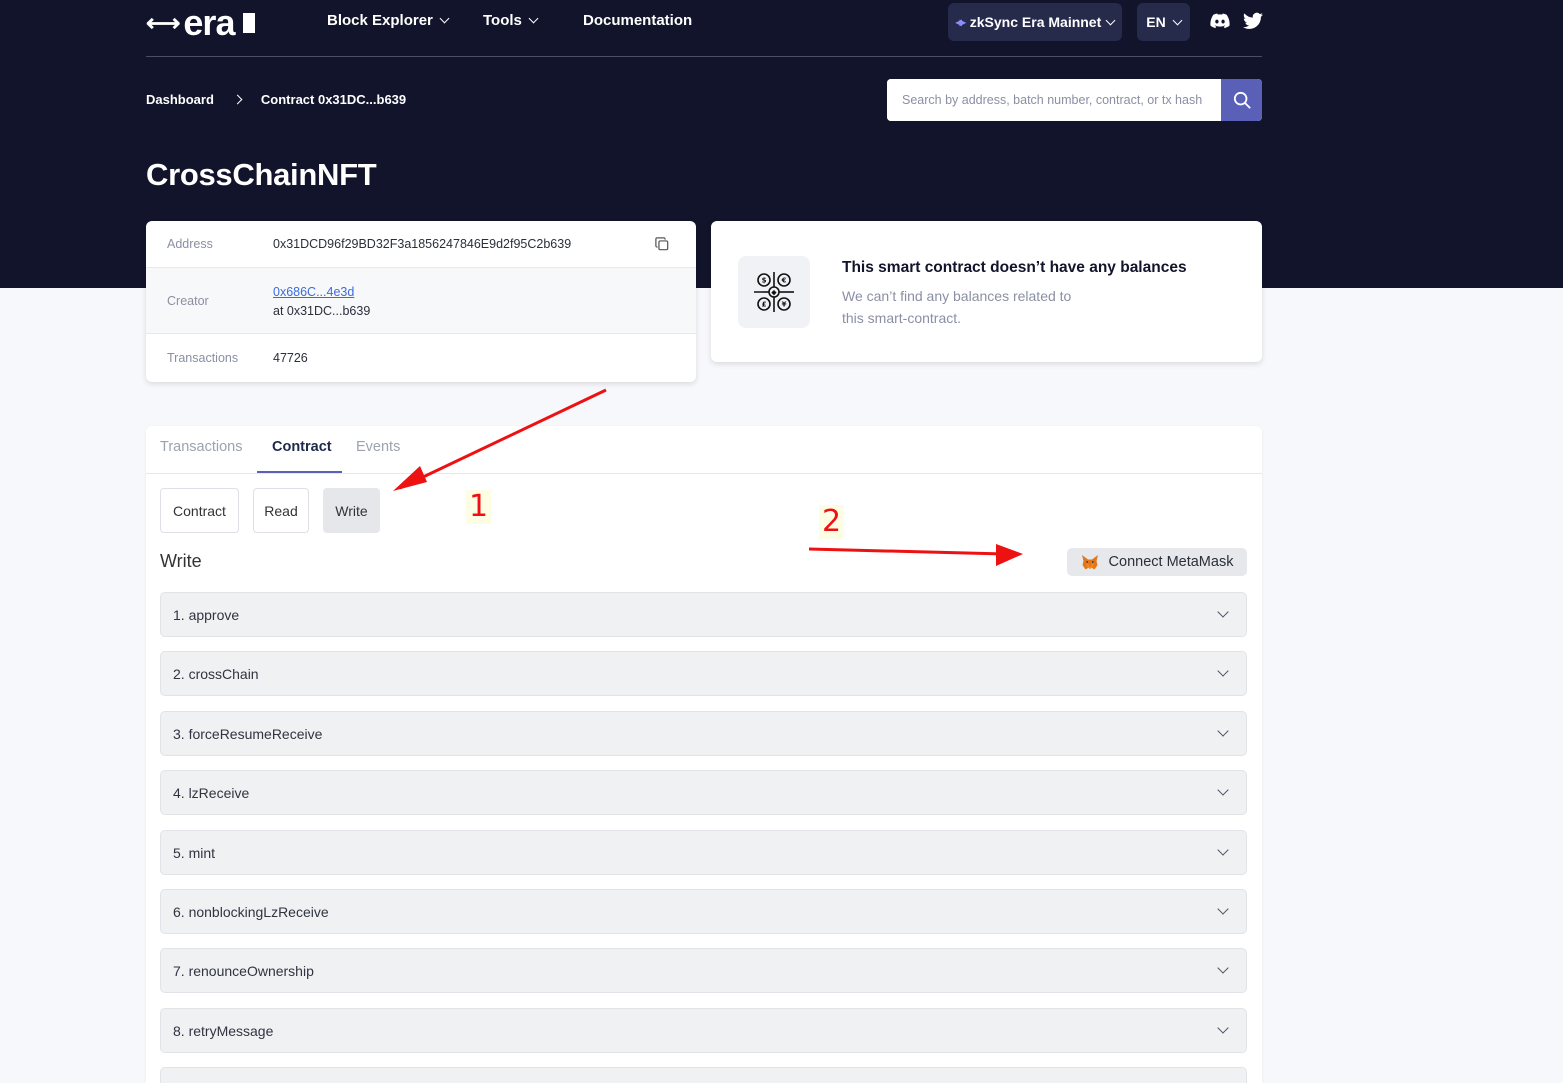 Image resolution: width=1563 pixels, height=1083 pixels. What do you see at coordinates (421, 358) in the screenshot?
I see `transactions-row: Transactions 47726` at bounding box center [421, 358].